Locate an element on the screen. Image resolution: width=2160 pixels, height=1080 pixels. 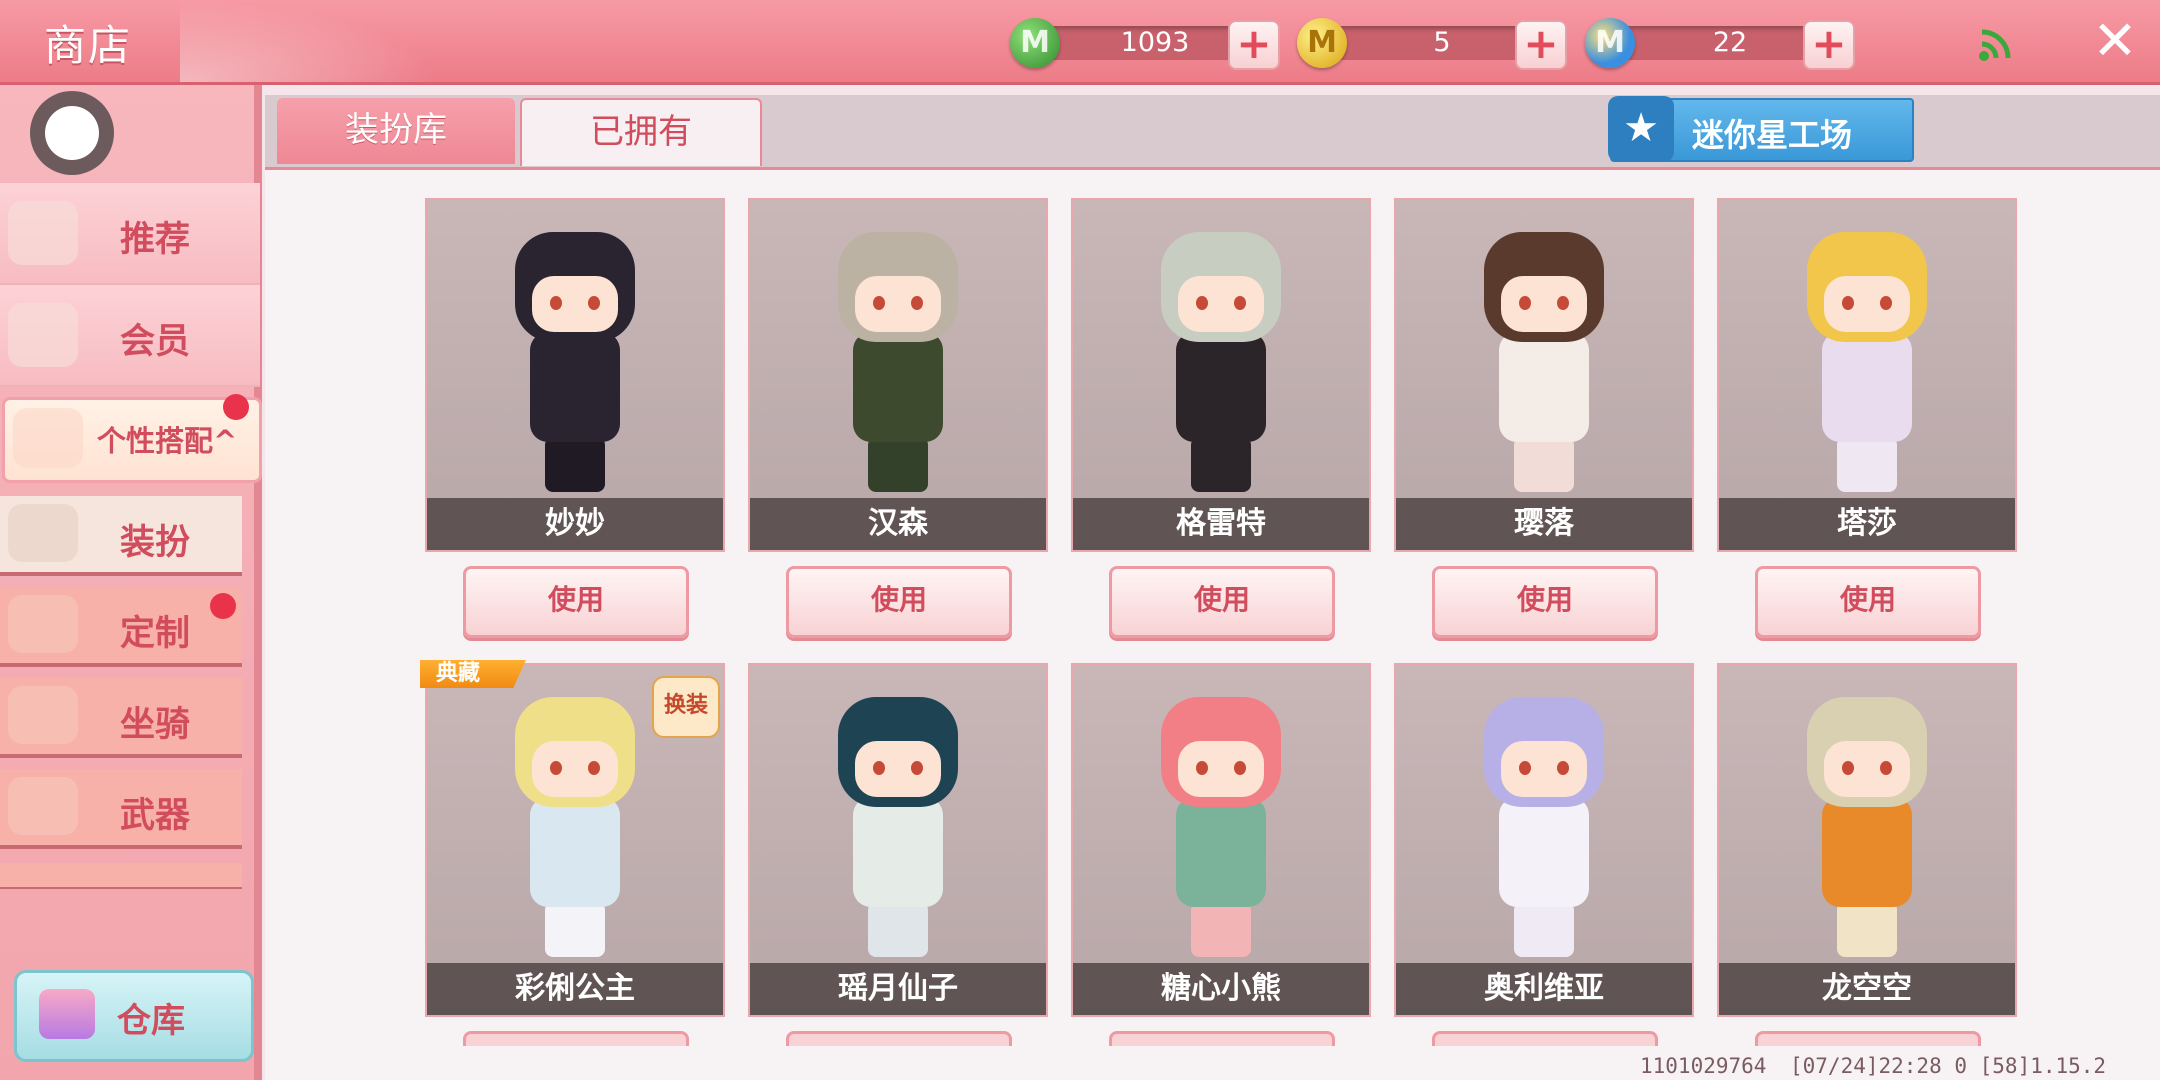
skin-card: 瑶月仙子 is located at coordinates (898, 840).